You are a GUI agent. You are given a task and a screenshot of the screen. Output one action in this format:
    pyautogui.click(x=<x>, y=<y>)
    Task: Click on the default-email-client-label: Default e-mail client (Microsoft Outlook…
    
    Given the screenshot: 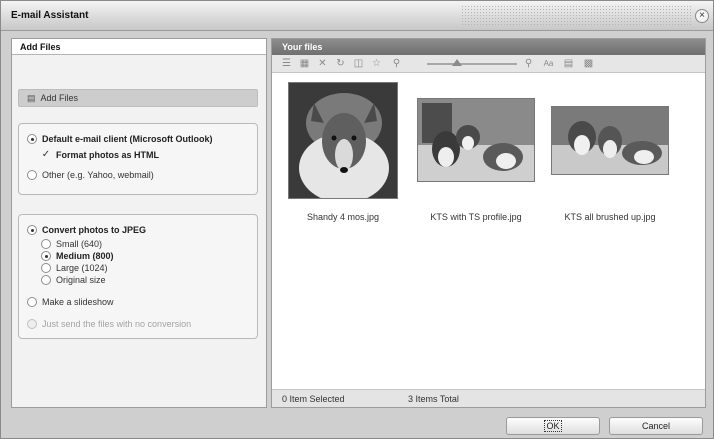 What is the action you would take?
    pyautogui.click(x=127, y=139)
    